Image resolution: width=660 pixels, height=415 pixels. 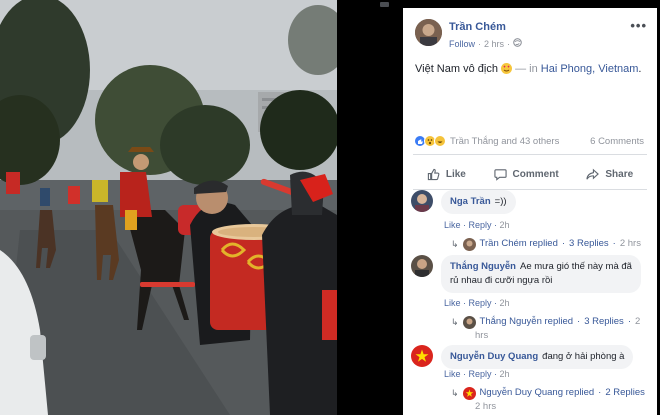 I want to click on flag-avatar, so click(x=422, y=356).